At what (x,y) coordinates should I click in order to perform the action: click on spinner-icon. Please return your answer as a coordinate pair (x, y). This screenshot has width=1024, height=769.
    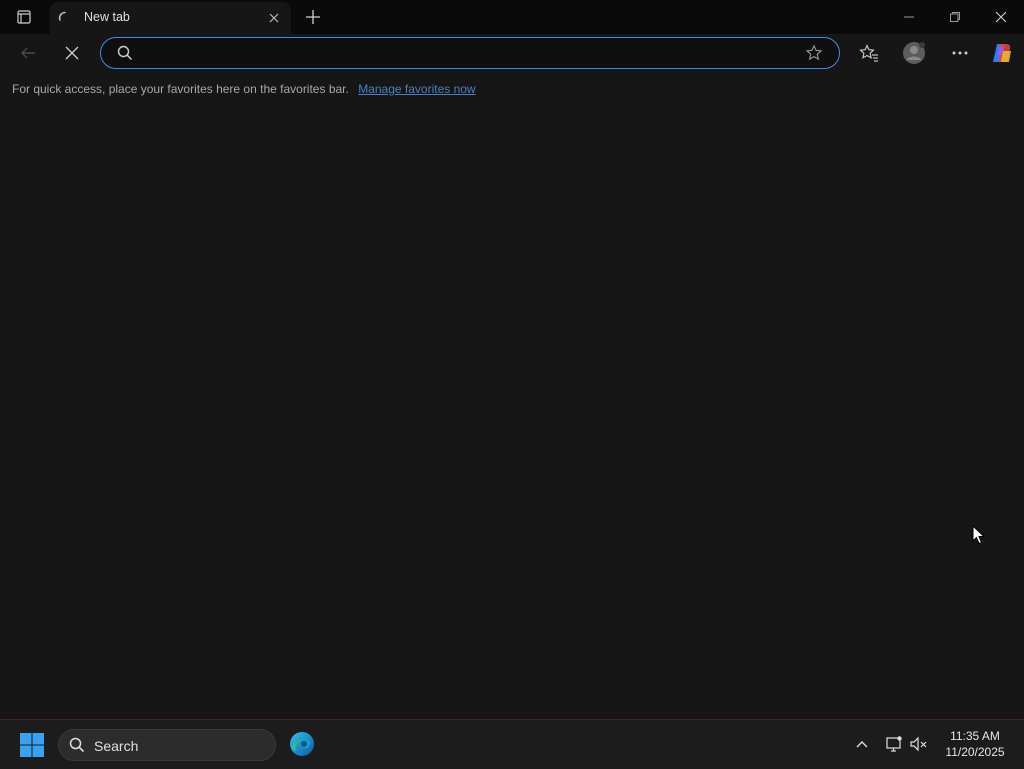
    Looking at the image, I should click on (65, 18).